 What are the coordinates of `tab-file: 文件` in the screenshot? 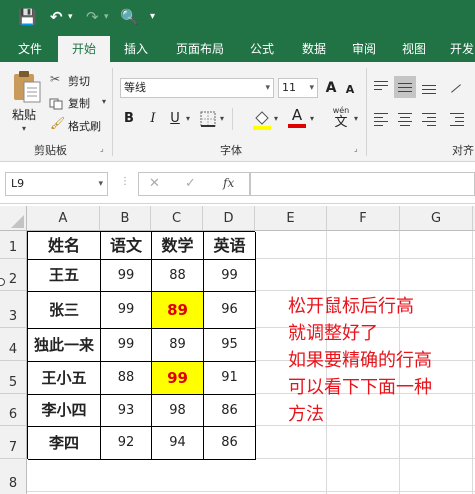 It's located at (30, 49).